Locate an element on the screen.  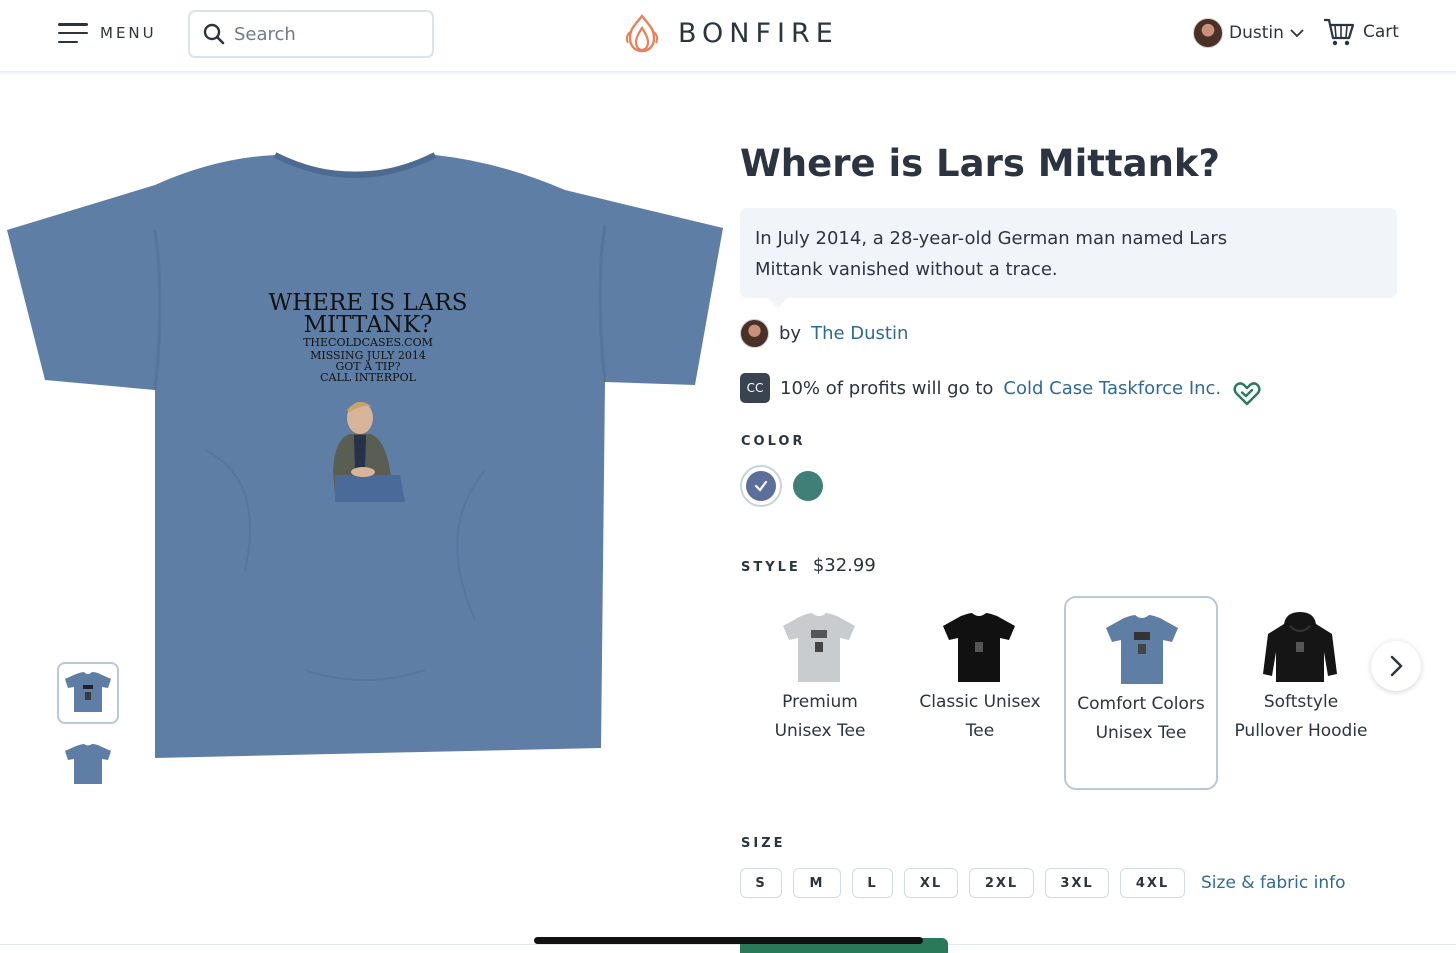
header-divider is located at coordinates (728, 74).